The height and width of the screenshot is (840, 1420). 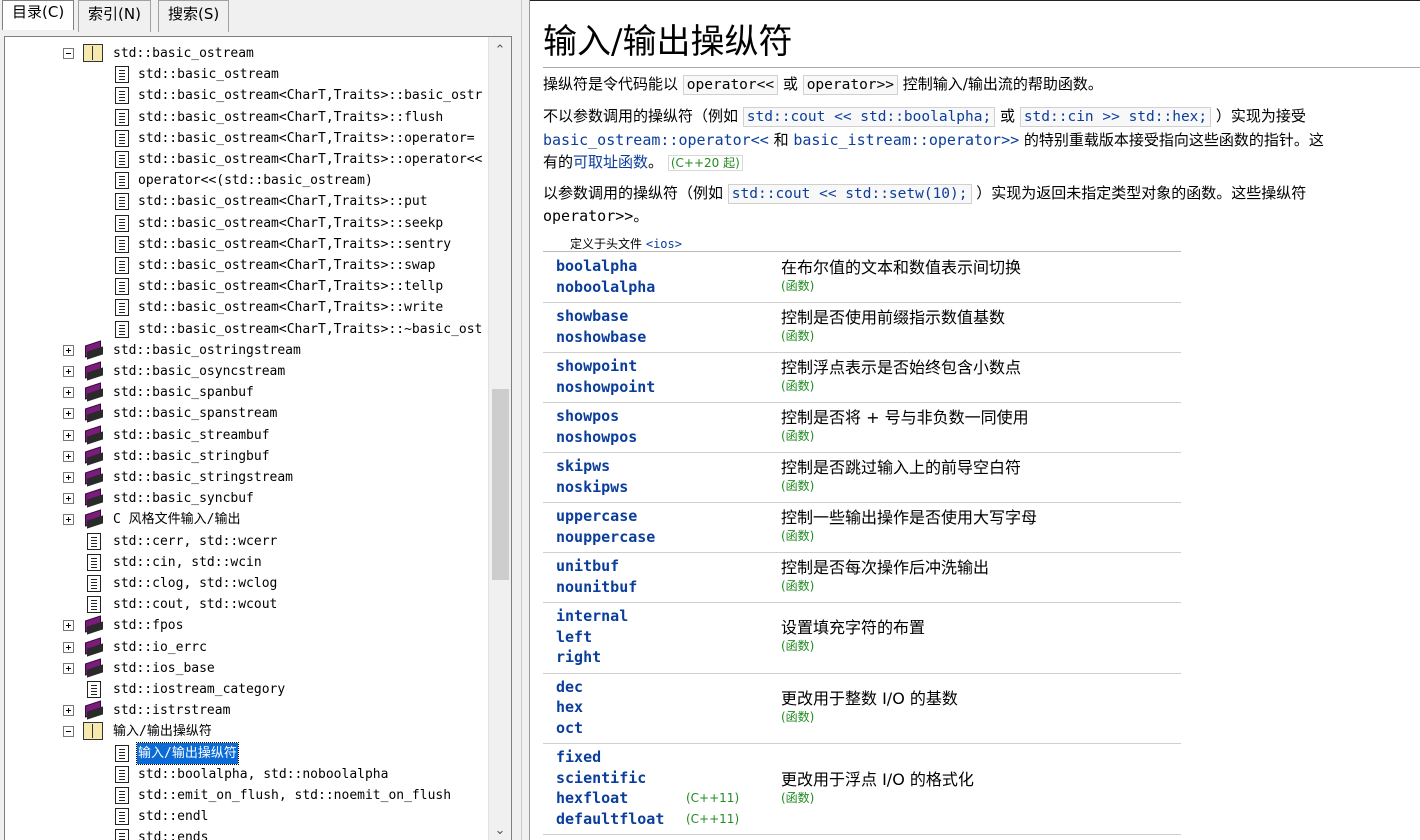 What do you see at coordinates (245, 816) in the screenshot?
I see `tree-item: std::endl` at bounding box center [245, 816].